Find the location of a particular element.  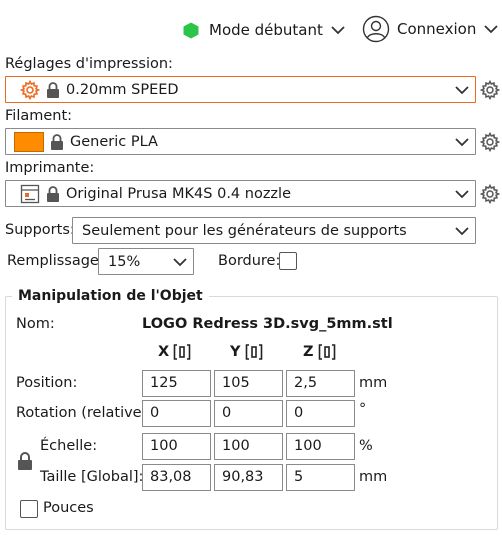

print-settings-label: Réglages d'impression: is located at coordinates (89, 64).